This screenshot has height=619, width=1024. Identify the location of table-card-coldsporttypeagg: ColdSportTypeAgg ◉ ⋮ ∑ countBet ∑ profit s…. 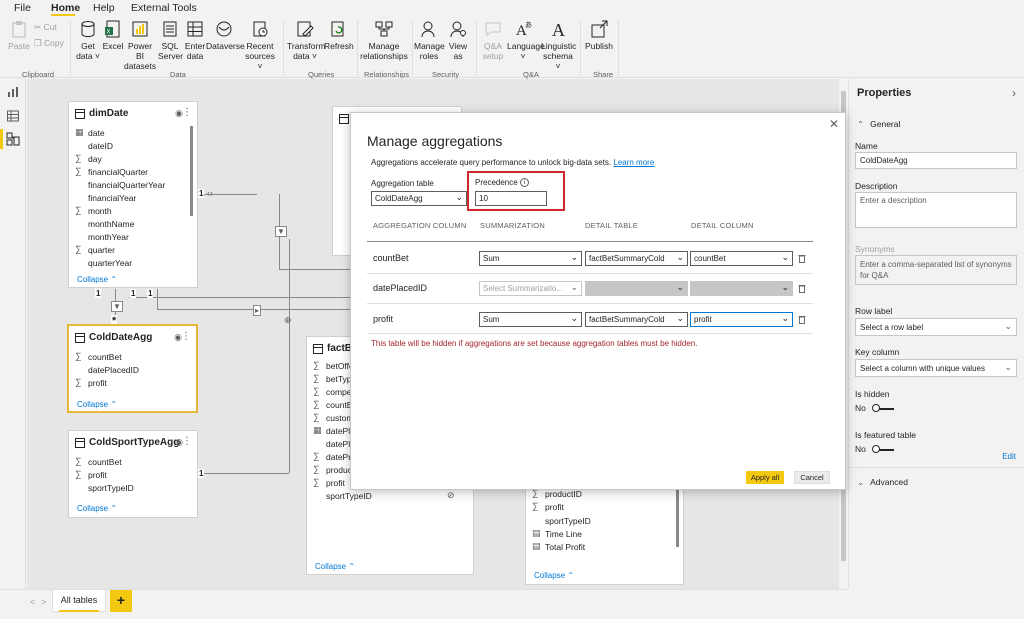
(133, 474).